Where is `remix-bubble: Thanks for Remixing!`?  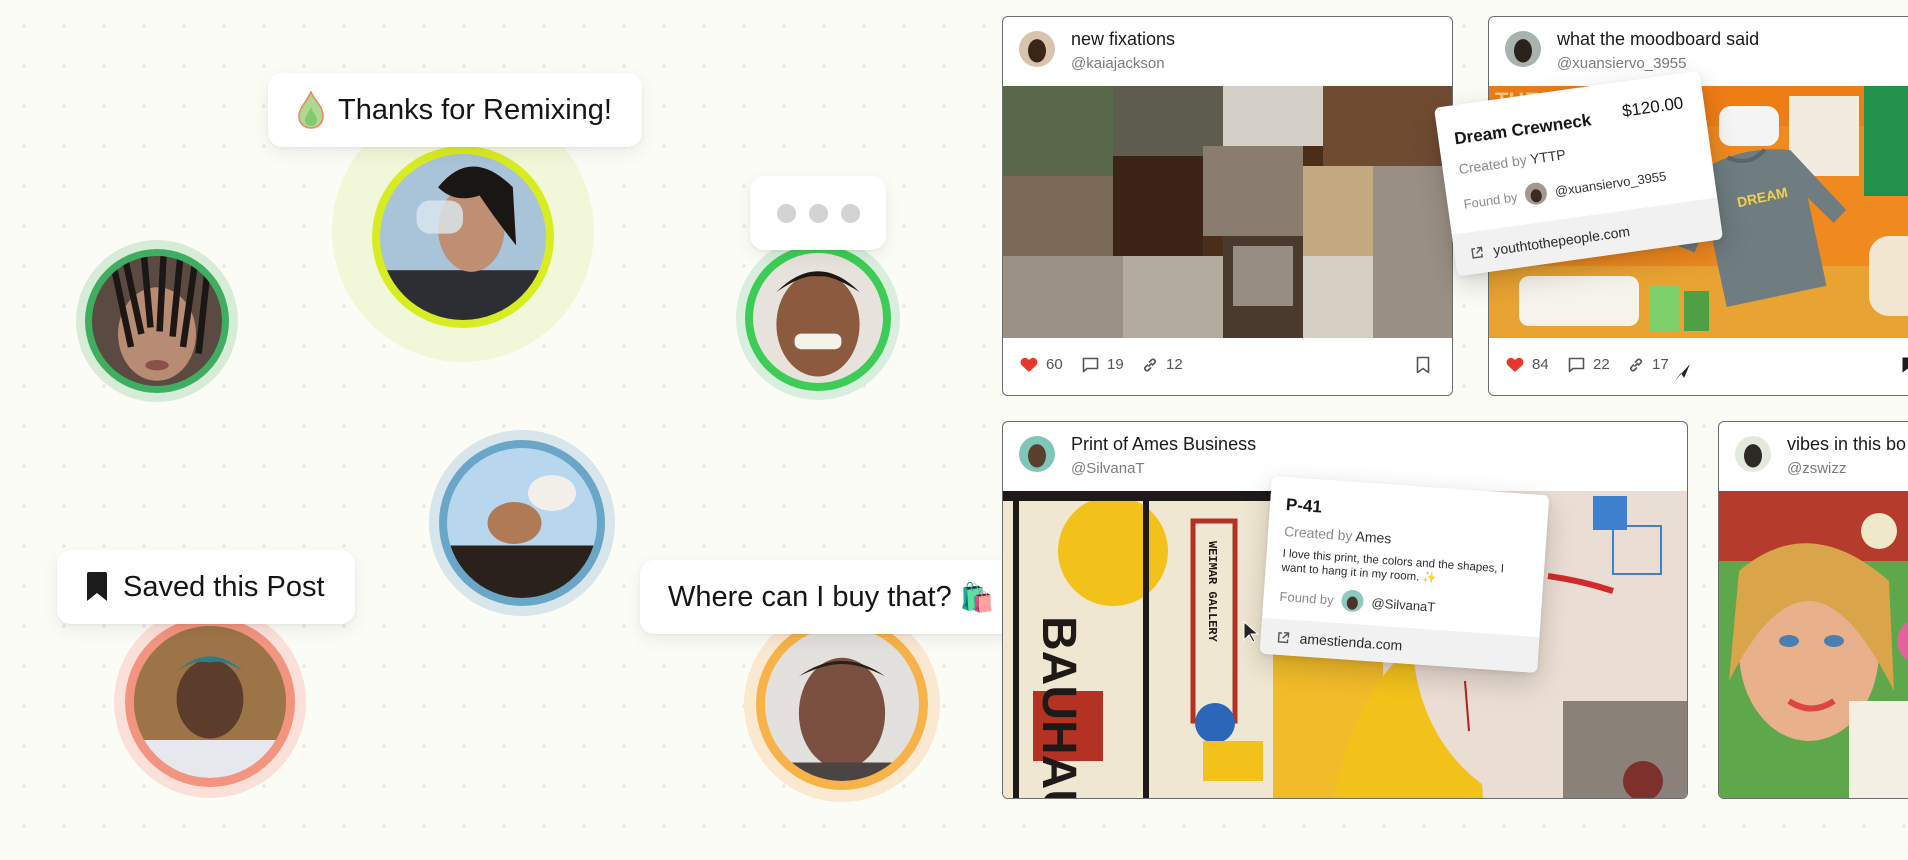
remix-bubble: Thanks for Remixing! is located at coordinates (455, 110).